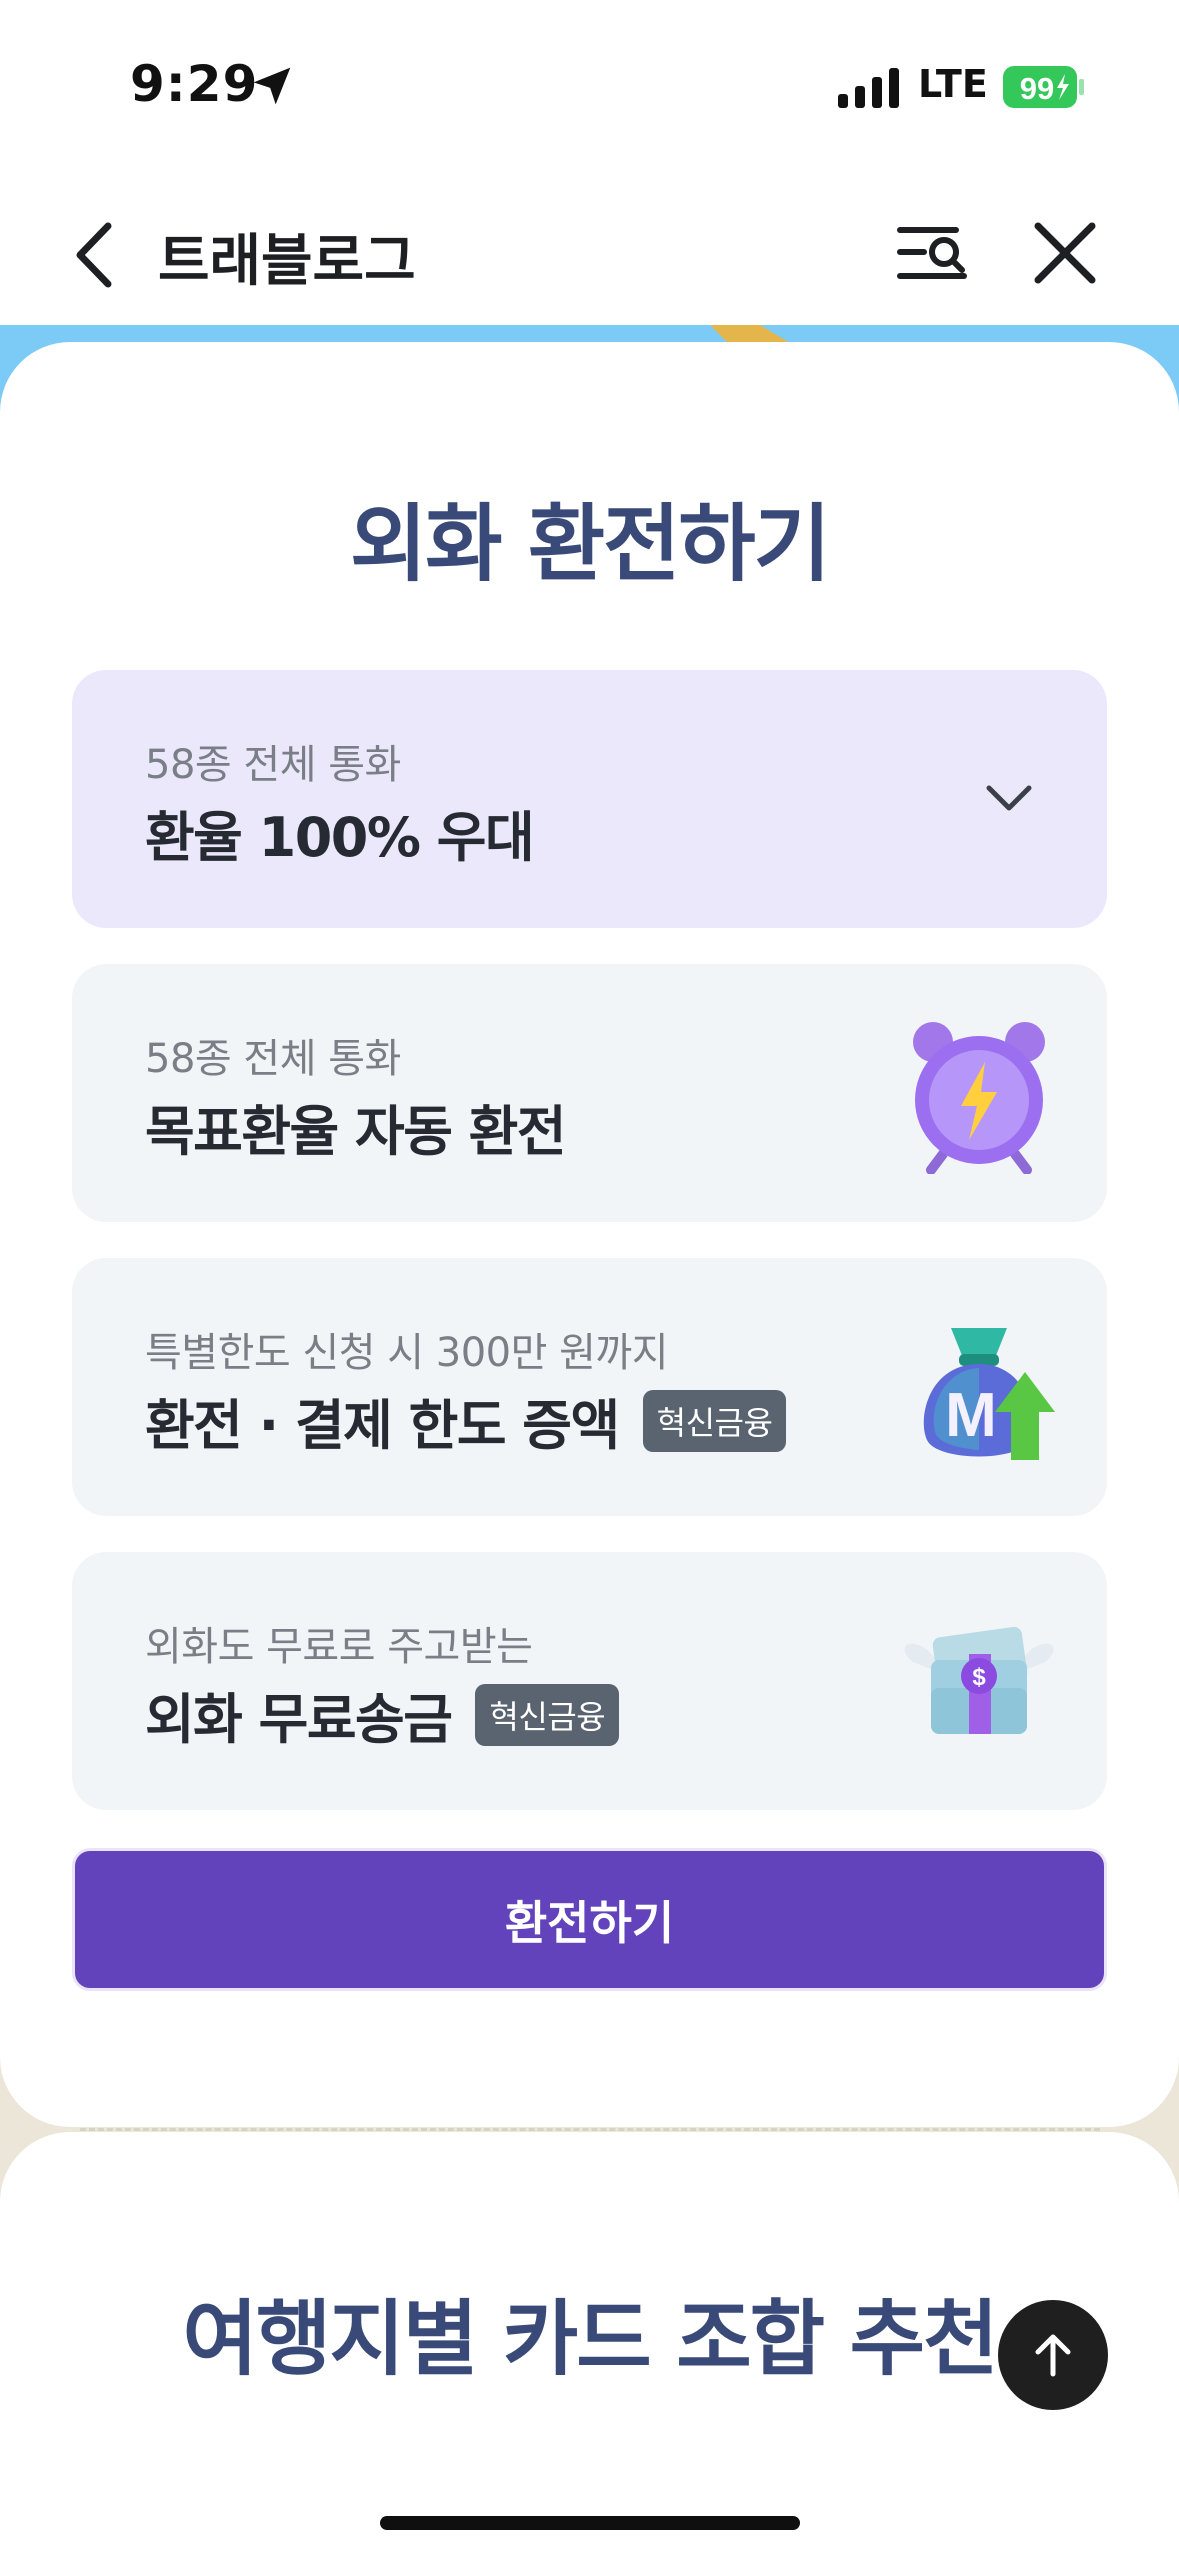 The width and height of the screenshot is (1179, 2556). What do you see at coordinates (589, 1919) in the screenshot?
I see `exchange-button: 환전하기` at bounding box center [589, 1919].